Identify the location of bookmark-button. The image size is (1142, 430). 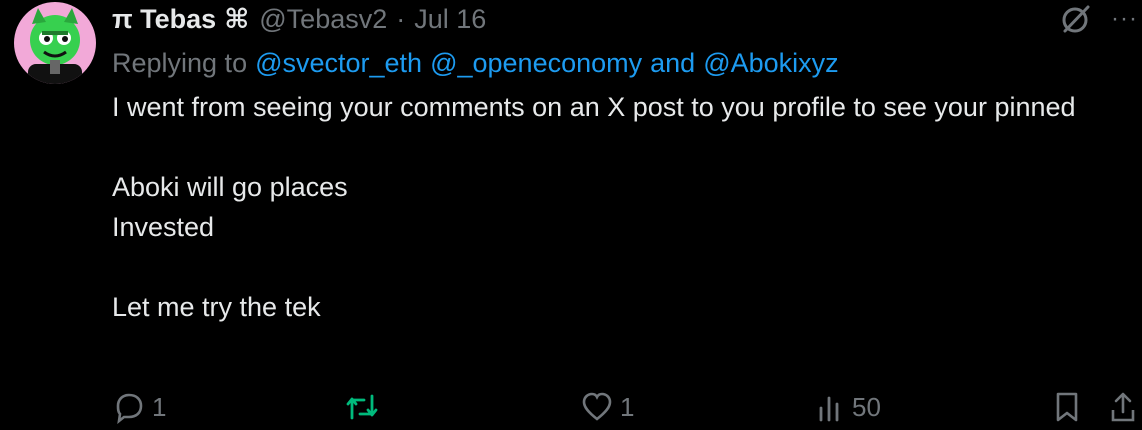
(1067, 407).